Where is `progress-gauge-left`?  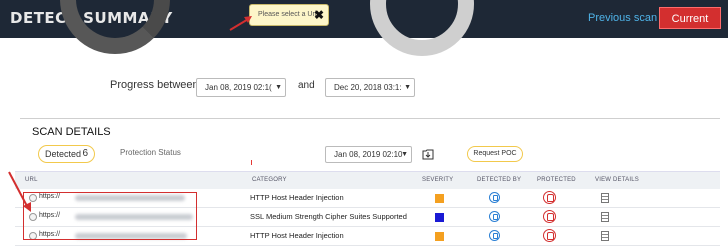
progress-gauge-left is located at coordinates (115, 27).